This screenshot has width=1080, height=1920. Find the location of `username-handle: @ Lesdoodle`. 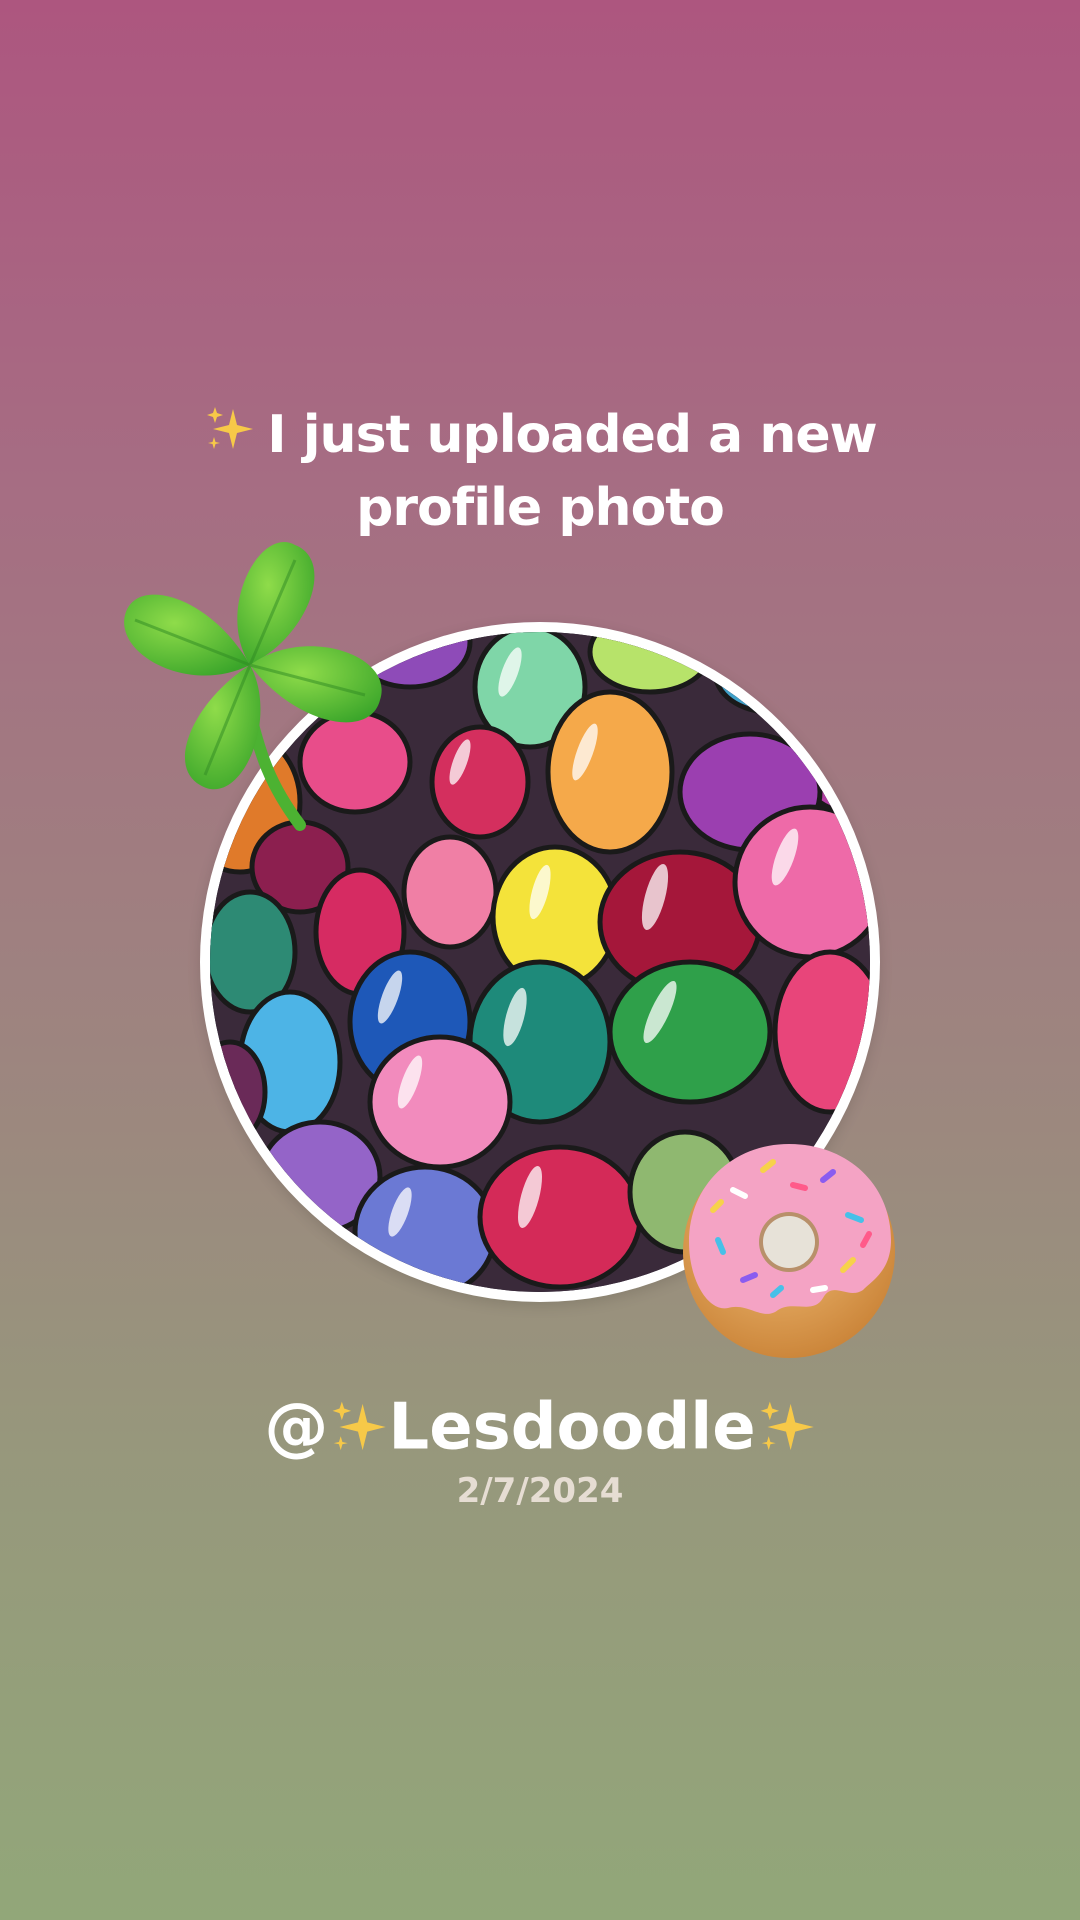

username-handle: @ Lesdoodle is located at coordinates (540, 1425).